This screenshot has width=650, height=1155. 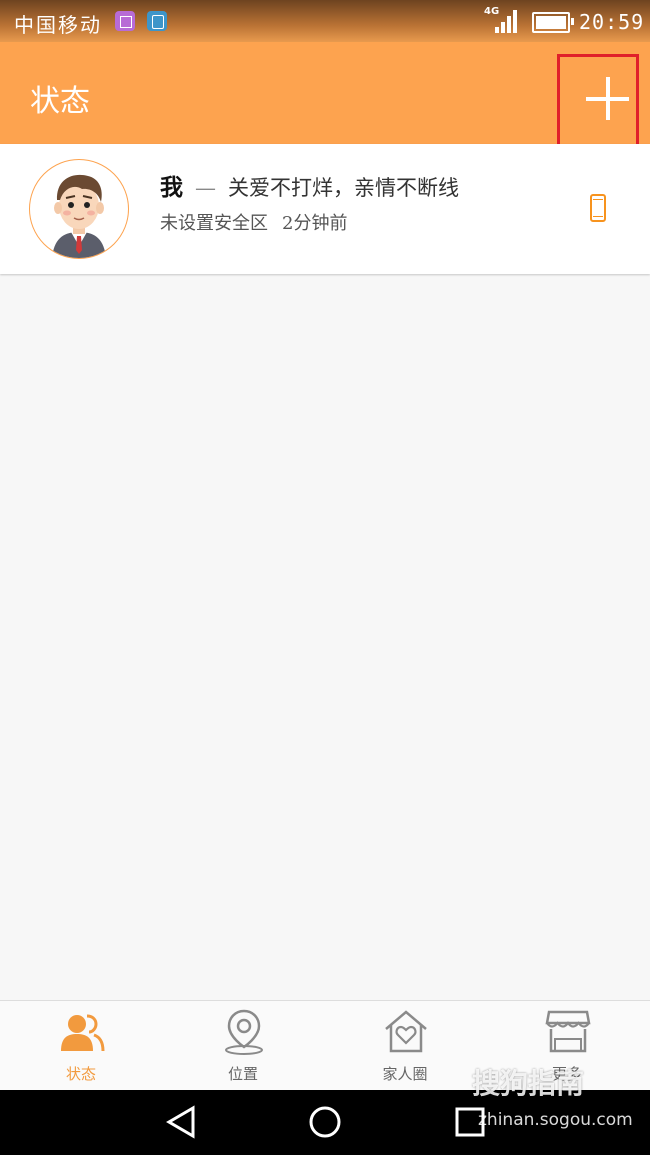 I want to click on watermark-url: zhinan.sogou.com, so click(x=555, y=1120).